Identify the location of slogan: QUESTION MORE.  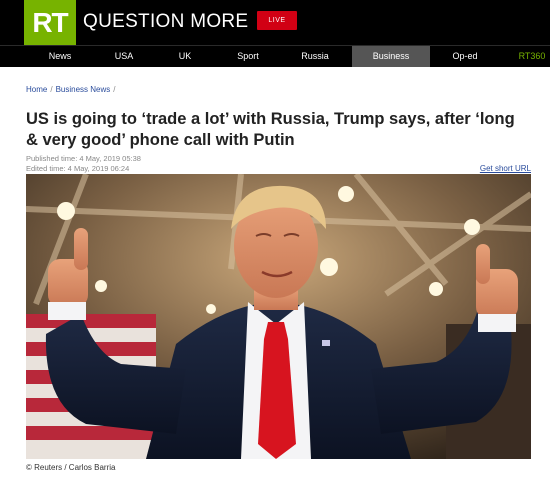
(166, 21).